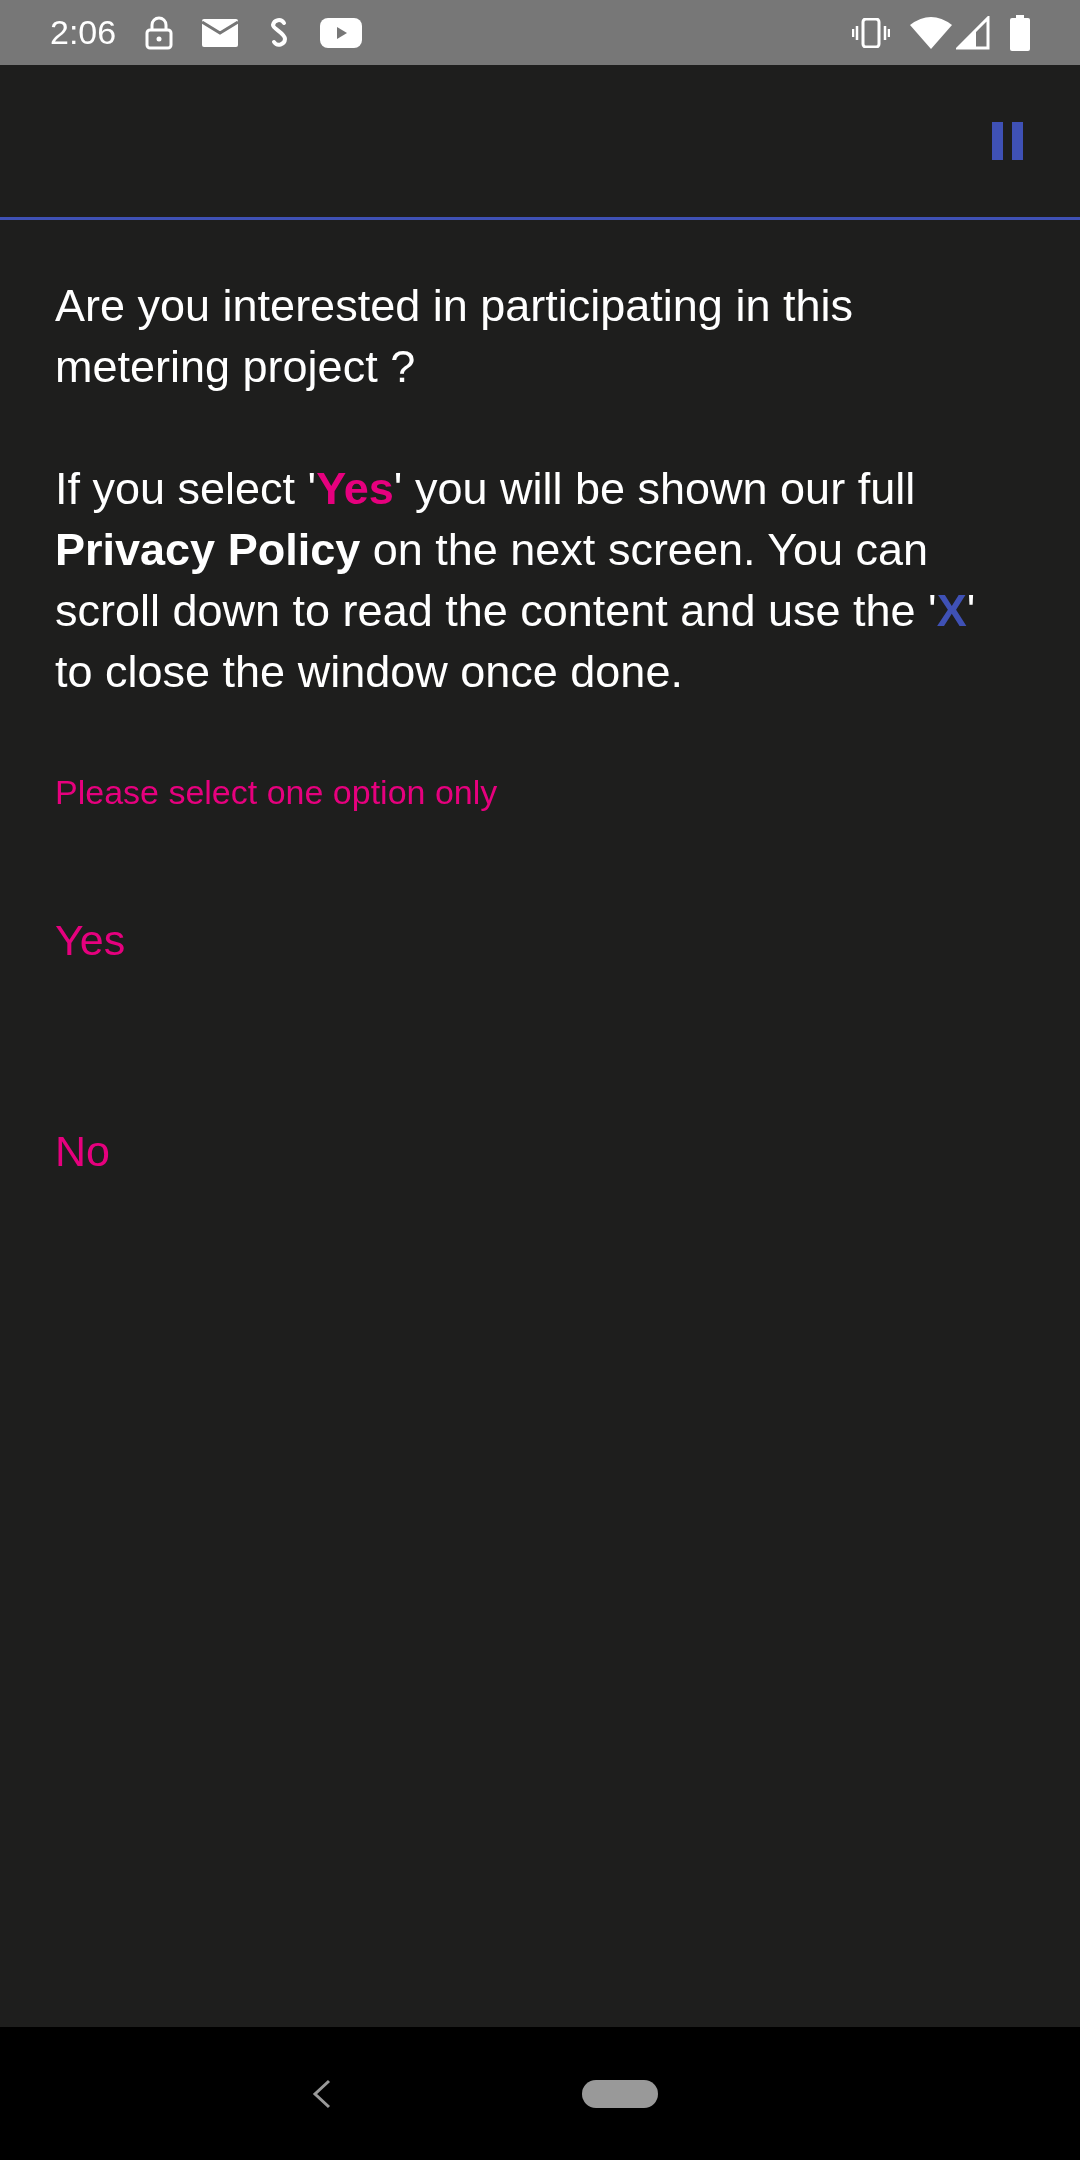 The width and height of the screenshot is (1080, 2160). What do you see at coordinates (973, 32) in the screenshot?
I see `signal-icon` at bounding box center [973, 32].